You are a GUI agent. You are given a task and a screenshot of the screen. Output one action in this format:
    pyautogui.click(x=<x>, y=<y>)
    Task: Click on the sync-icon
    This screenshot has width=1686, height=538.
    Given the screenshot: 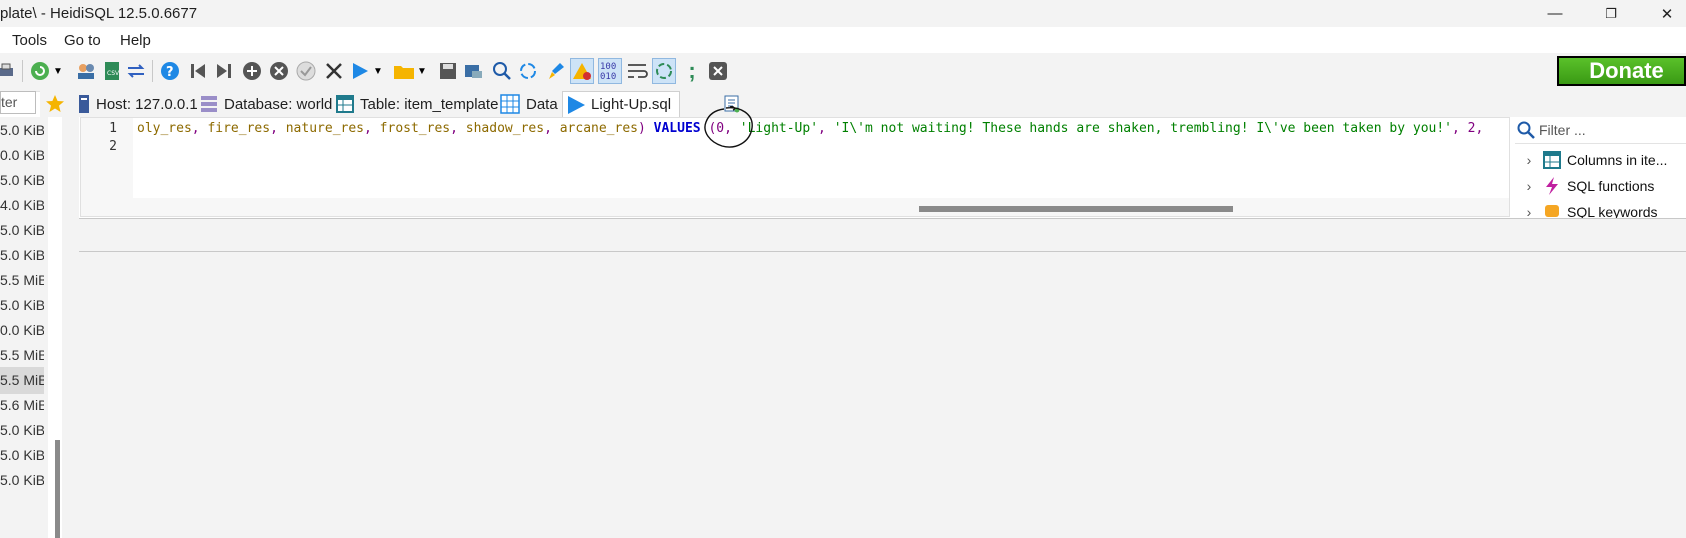 What is the action you would take?
    pyautogui.click(x=136, y=71)
    